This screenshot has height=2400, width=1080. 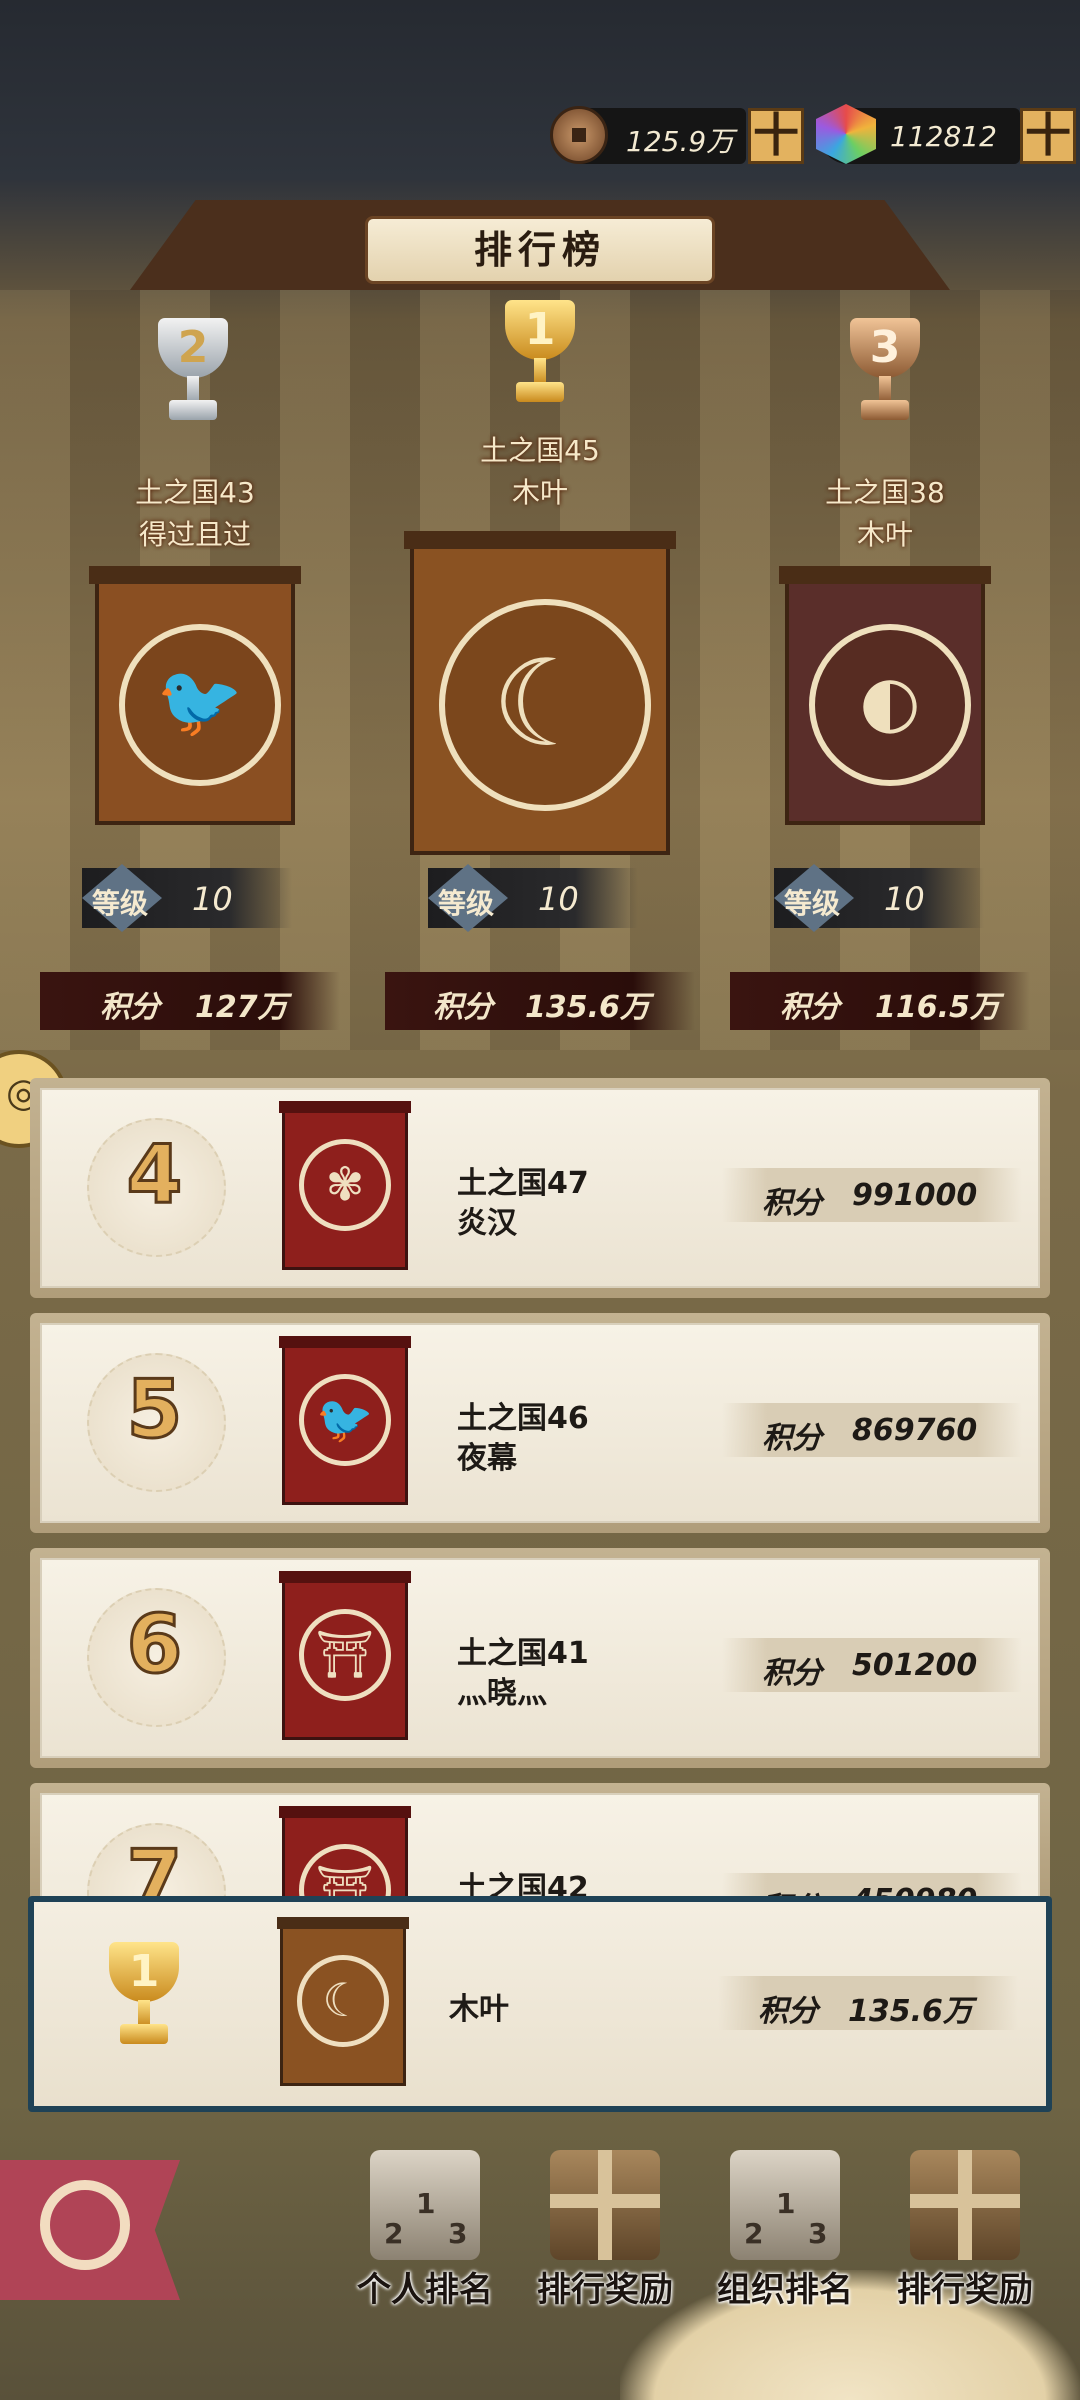 What do you see at coordinates (885, 492) in the screenshot?
I see `podium-3-server: 土之国38` at bounding box center [885, 492].